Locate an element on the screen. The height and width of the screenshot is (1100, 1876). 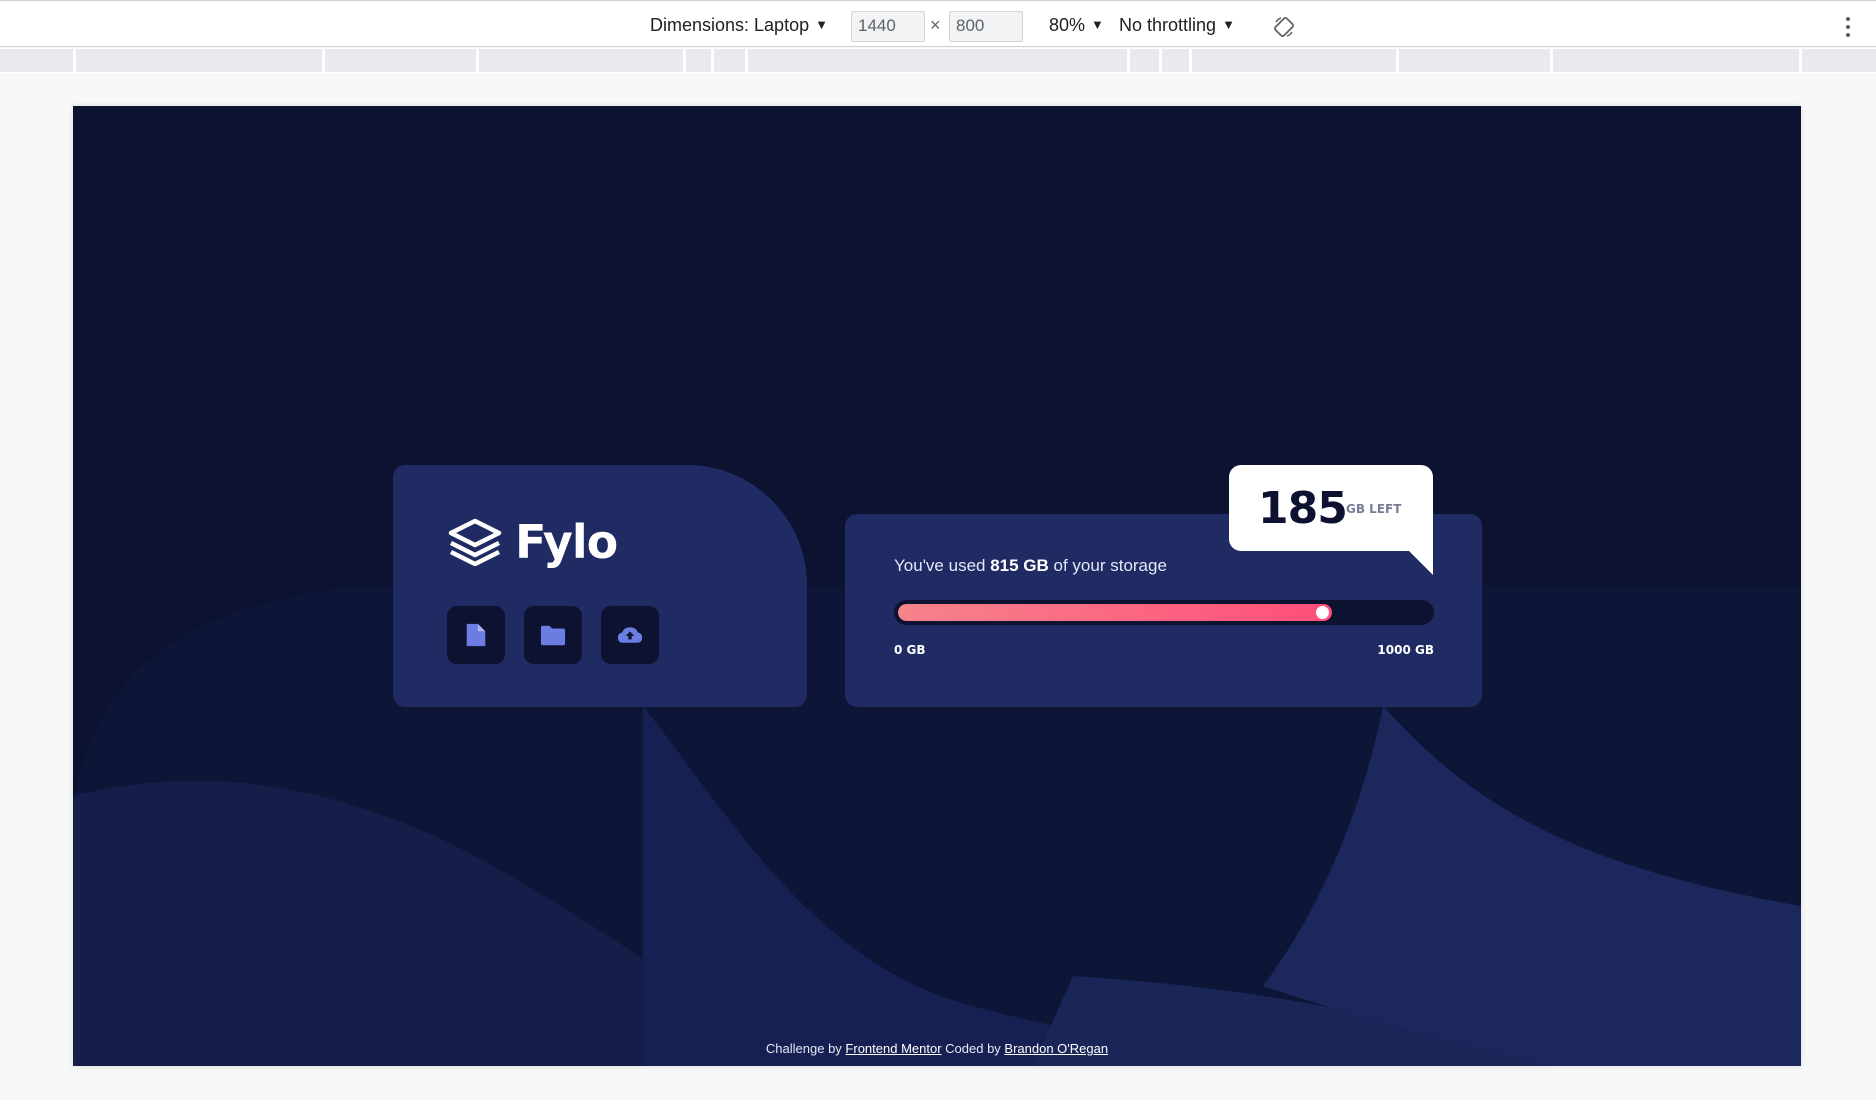
throttling-label: No throttling is located at coordinates (1168, 25).